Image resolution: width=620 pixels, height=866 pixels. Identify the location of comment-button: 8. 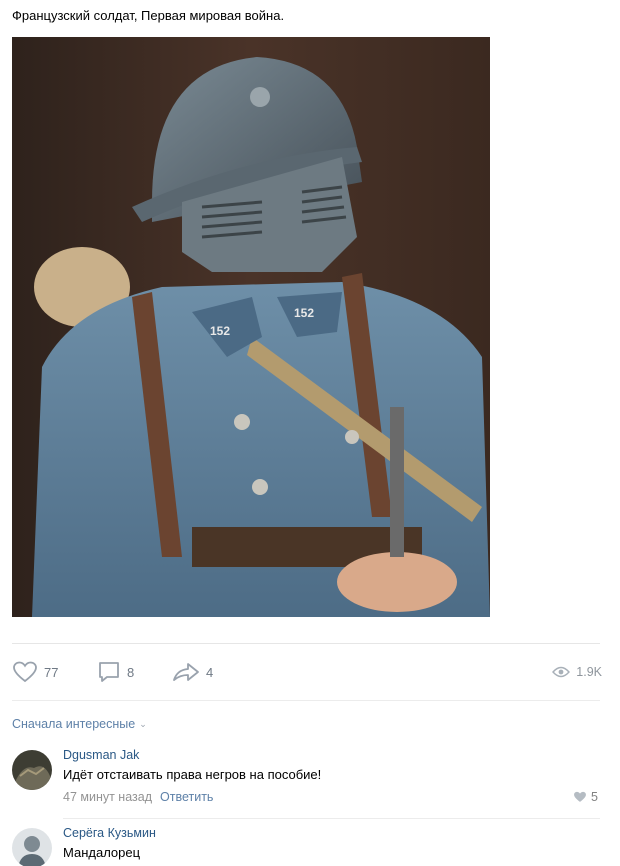
(115, 672).